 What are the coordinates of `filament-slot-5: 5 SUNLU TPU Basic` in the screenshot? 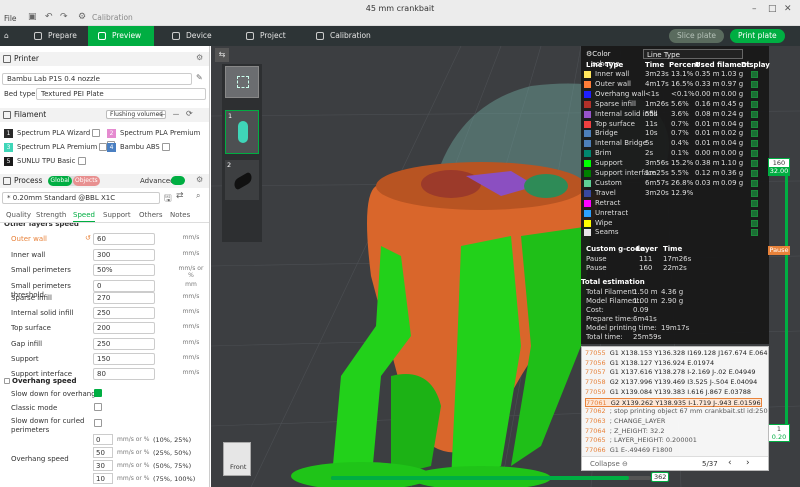 It's located at (45, 161).